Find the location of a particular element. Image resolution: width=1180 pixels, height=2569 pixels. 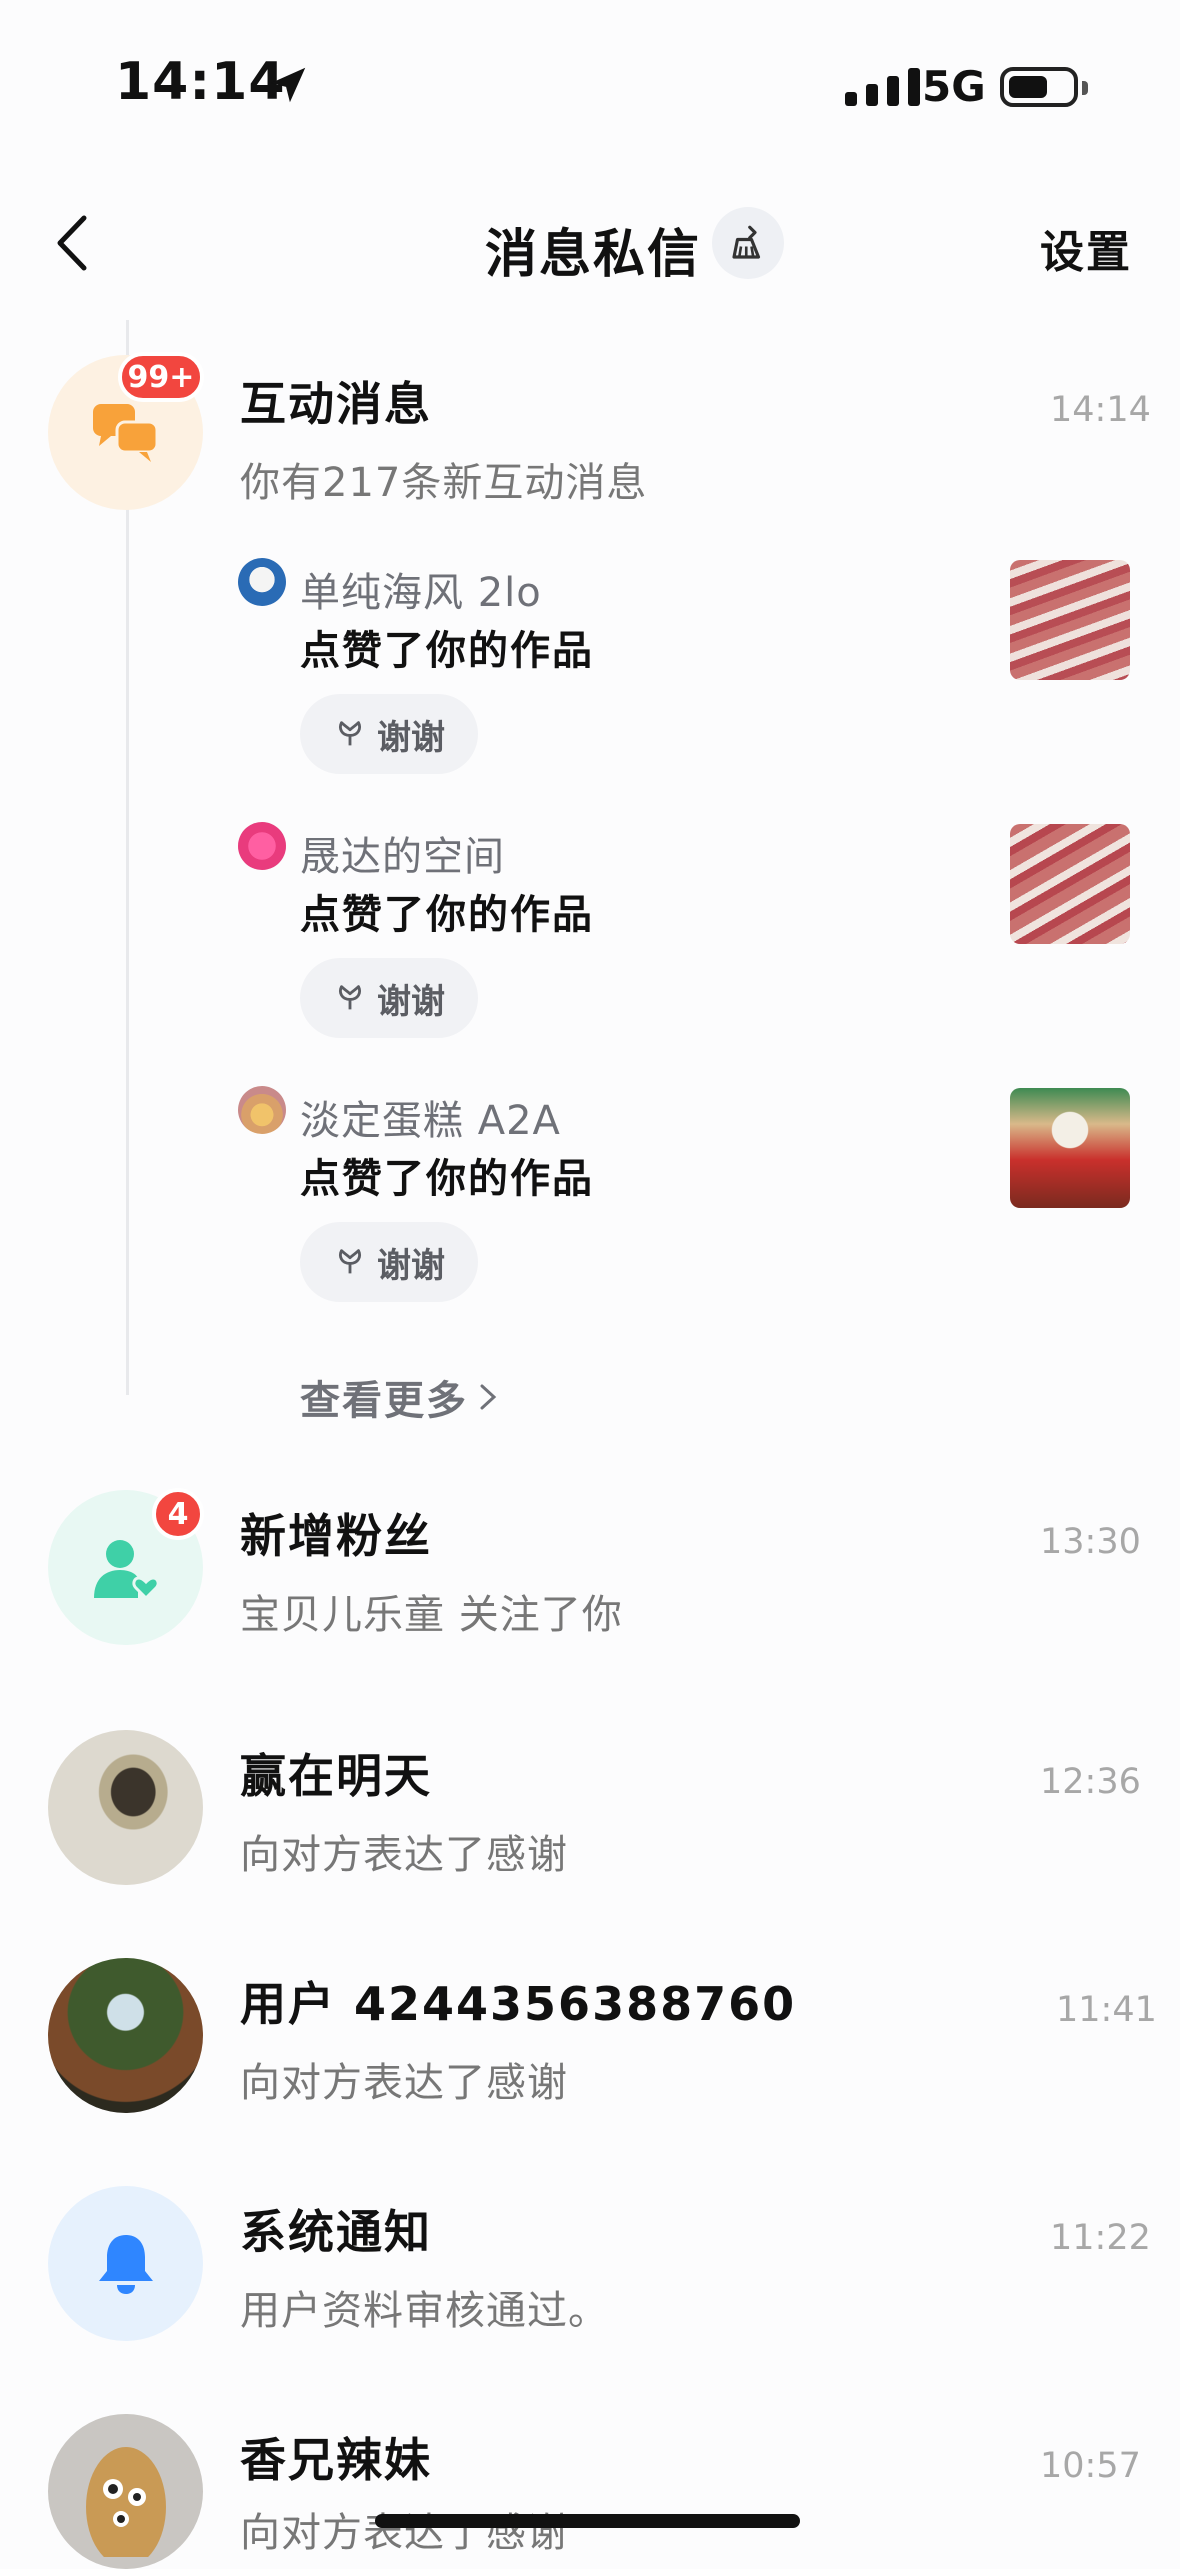

interaction-subtitle: 你有217条新互动消息 is located at coordinates (444, 483).